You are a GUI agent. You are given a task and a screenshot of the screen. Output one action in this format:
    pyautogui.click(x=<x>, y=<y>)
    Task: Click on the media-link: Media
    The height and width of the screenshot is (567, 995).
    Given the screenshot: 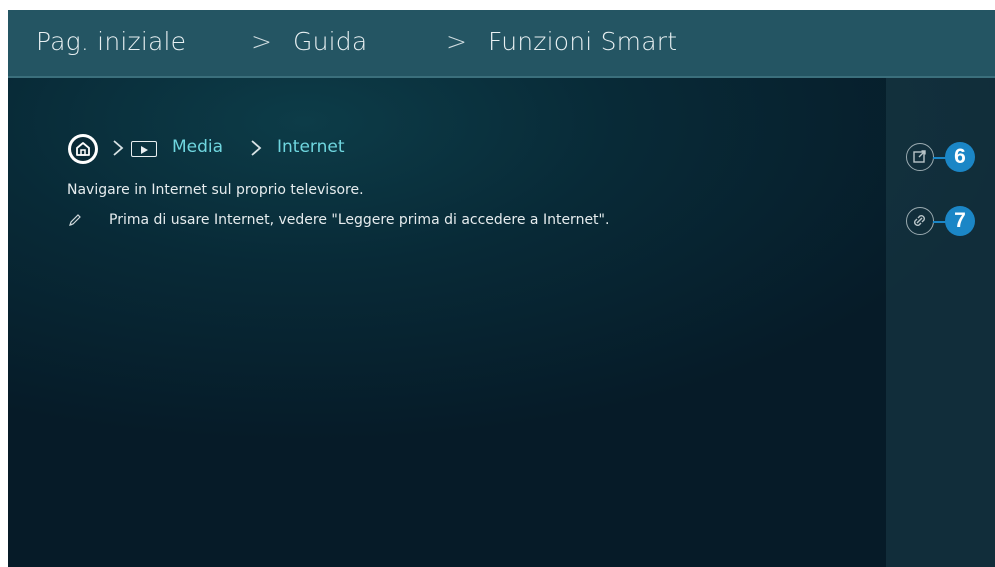 What is the action you would take?
    pyautogui.click(x=197, y=147)
    